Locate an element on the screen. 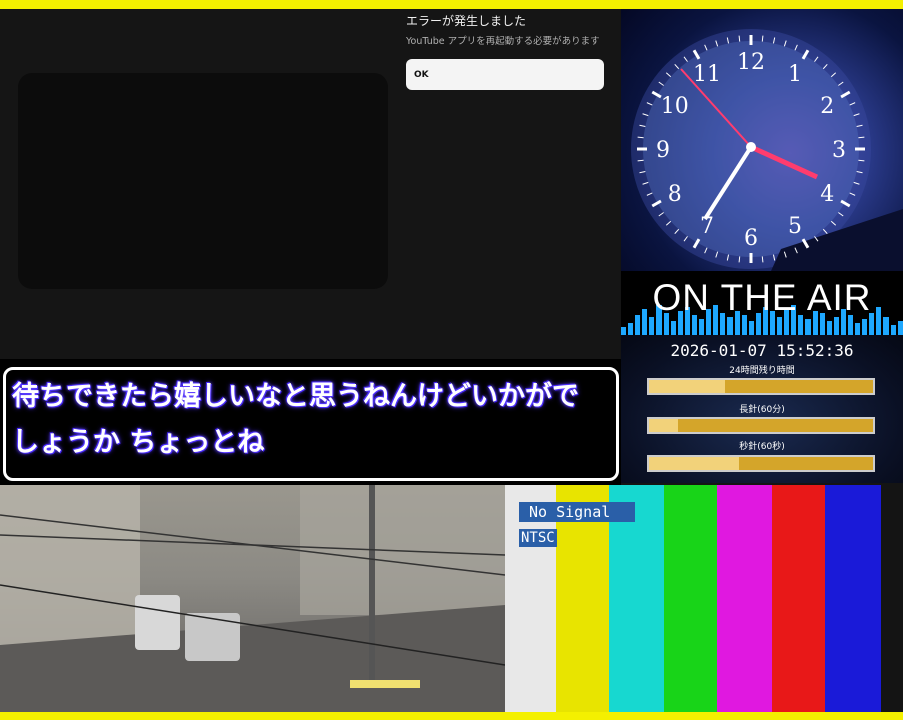 The image size is (903, 720). van is located at coordinates (157, 622).